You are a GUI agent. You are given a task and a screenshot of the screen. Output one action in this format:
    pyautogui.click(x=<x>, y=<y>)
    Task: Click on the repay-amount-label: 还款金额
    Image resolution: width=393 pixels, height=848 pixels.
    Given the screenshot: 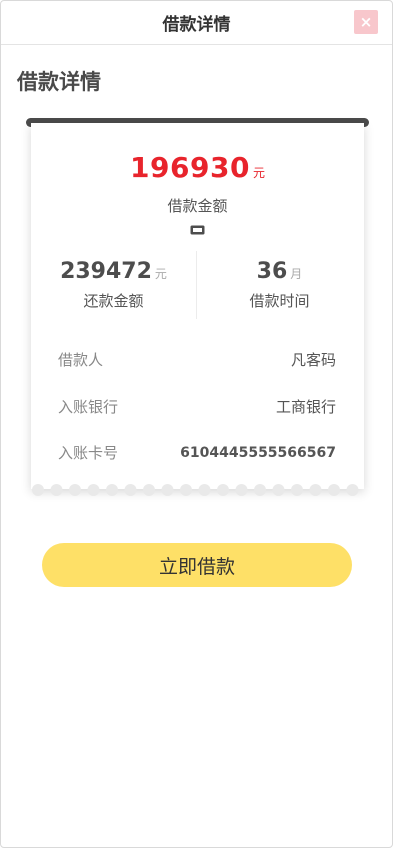 What is the action you would take?
    pyautogui.click(x=113, y=301)
    